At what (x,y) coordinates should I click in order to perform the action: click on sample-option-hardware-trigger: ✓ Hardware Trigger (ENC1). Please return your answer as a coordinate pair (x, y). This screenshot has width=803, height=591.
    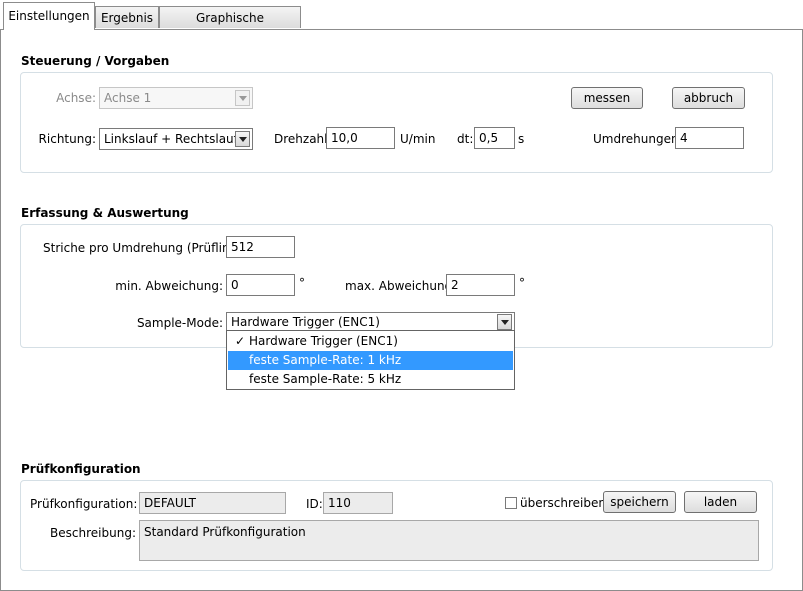
    Looking at the image, I should click on (370, 341).